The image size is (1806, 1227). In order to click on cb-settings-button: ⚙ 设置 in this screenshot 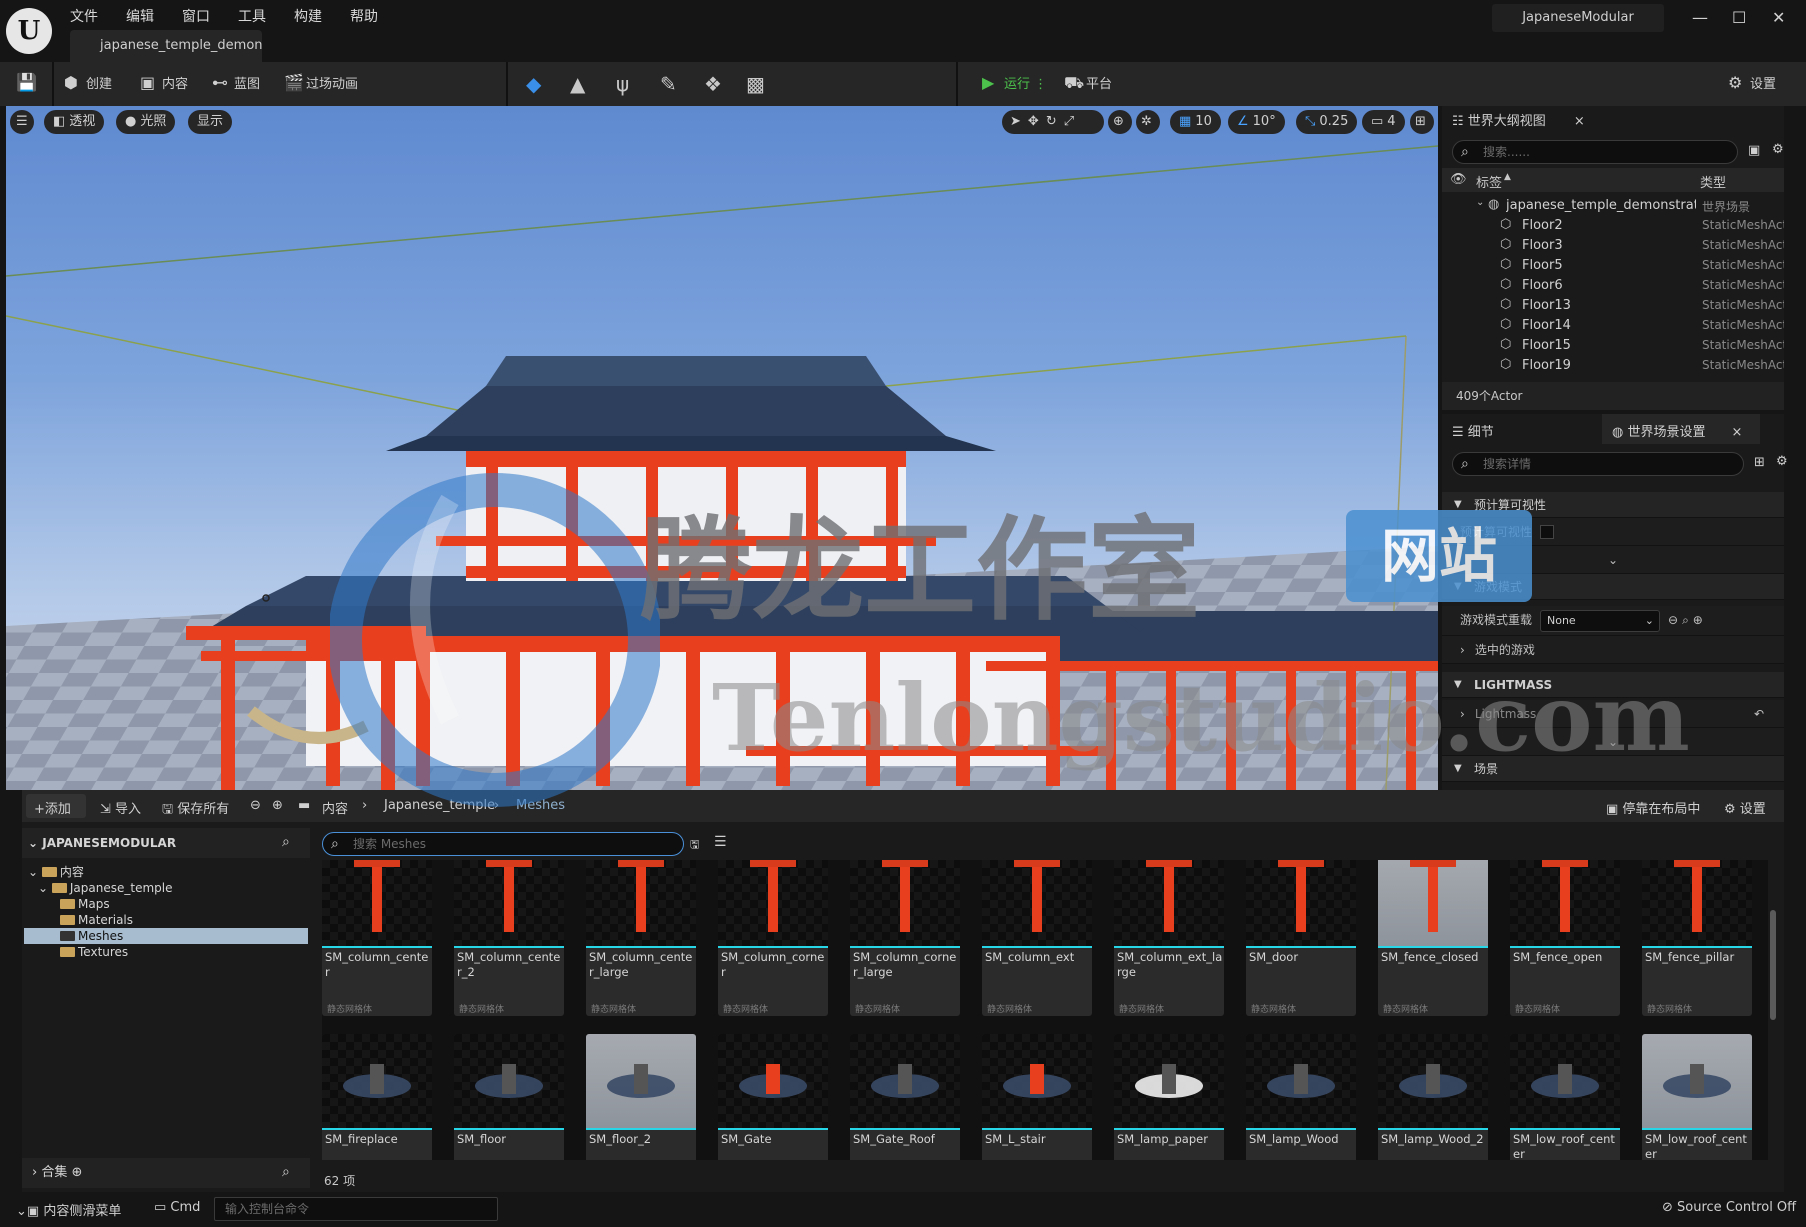, I will do `click(1745, 807)`.